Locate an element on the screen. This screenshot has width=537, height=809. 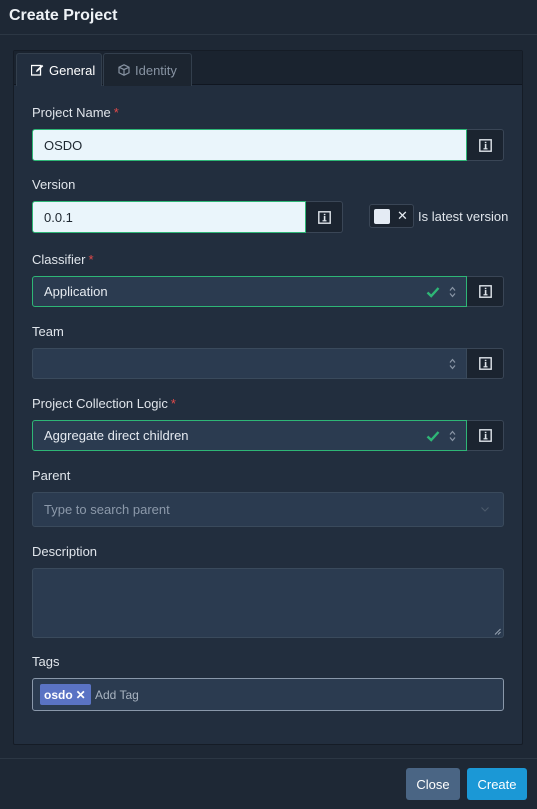
create-button: Create is located at coordinates (497, 784).